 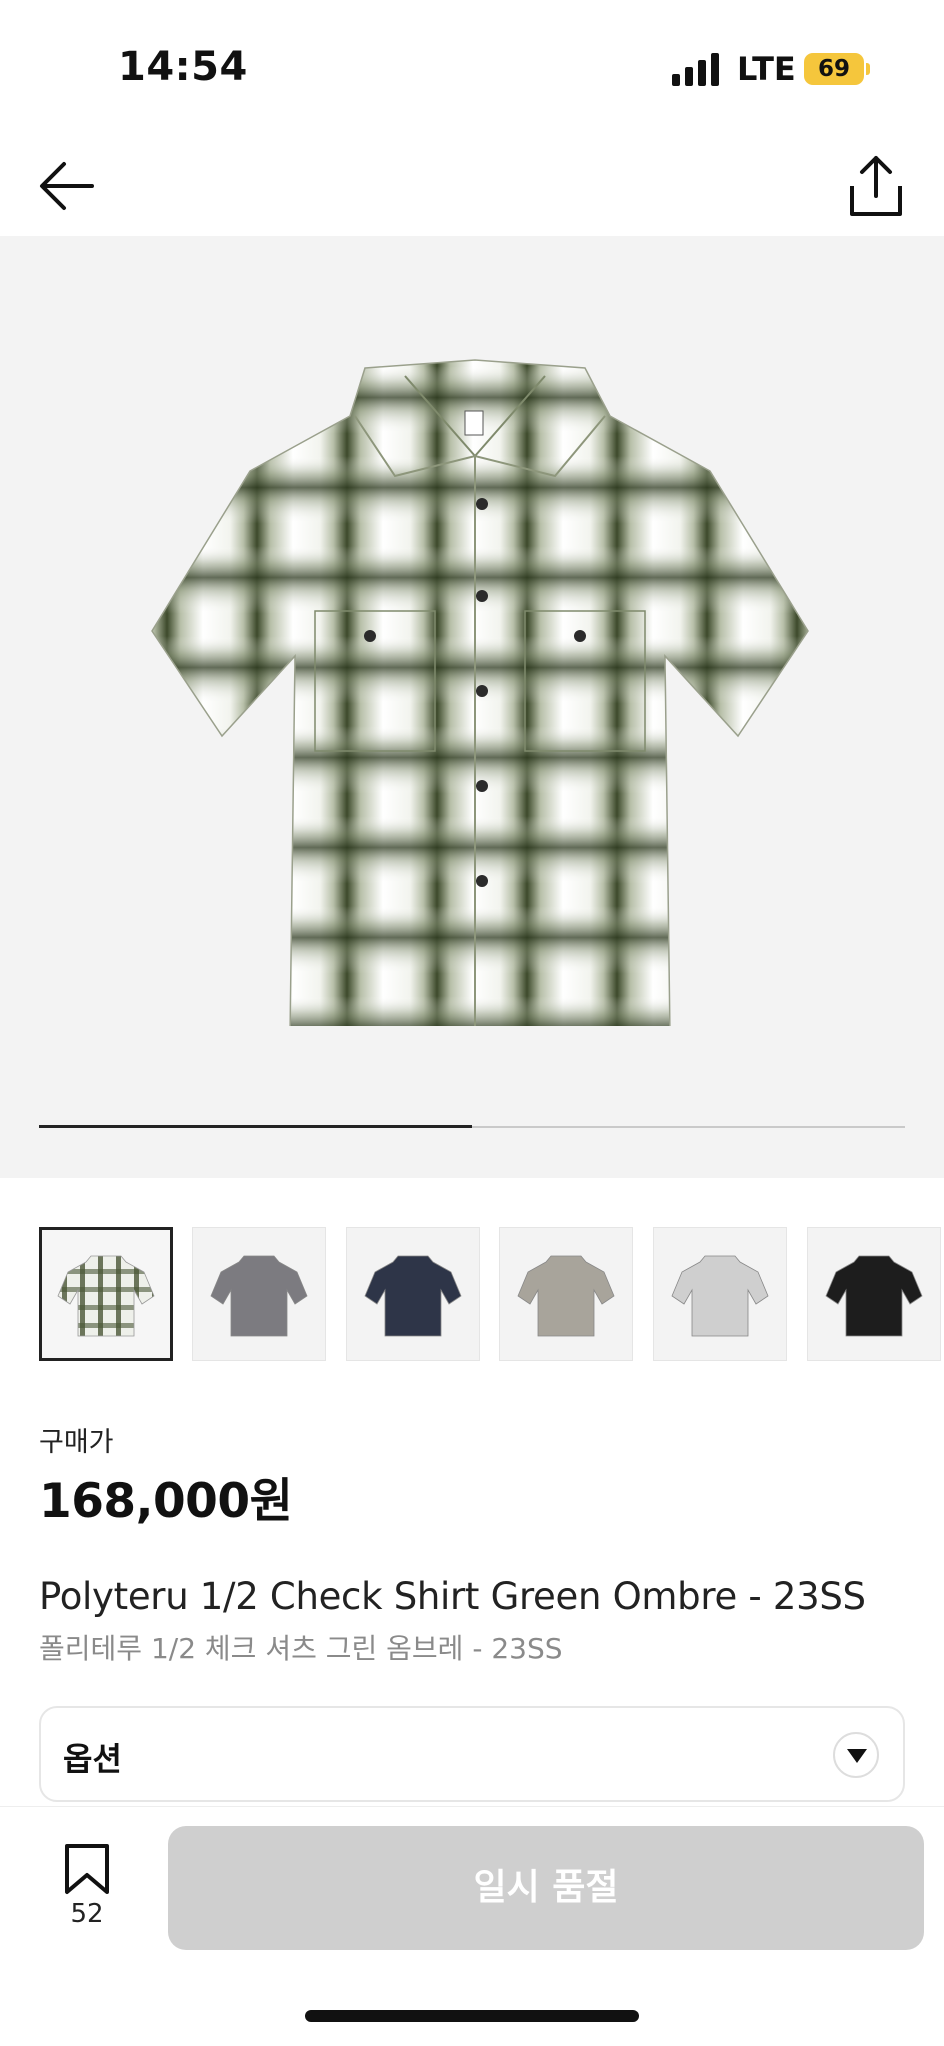 I want to click on option-dropdown-button, so click(x=856, y=1755).